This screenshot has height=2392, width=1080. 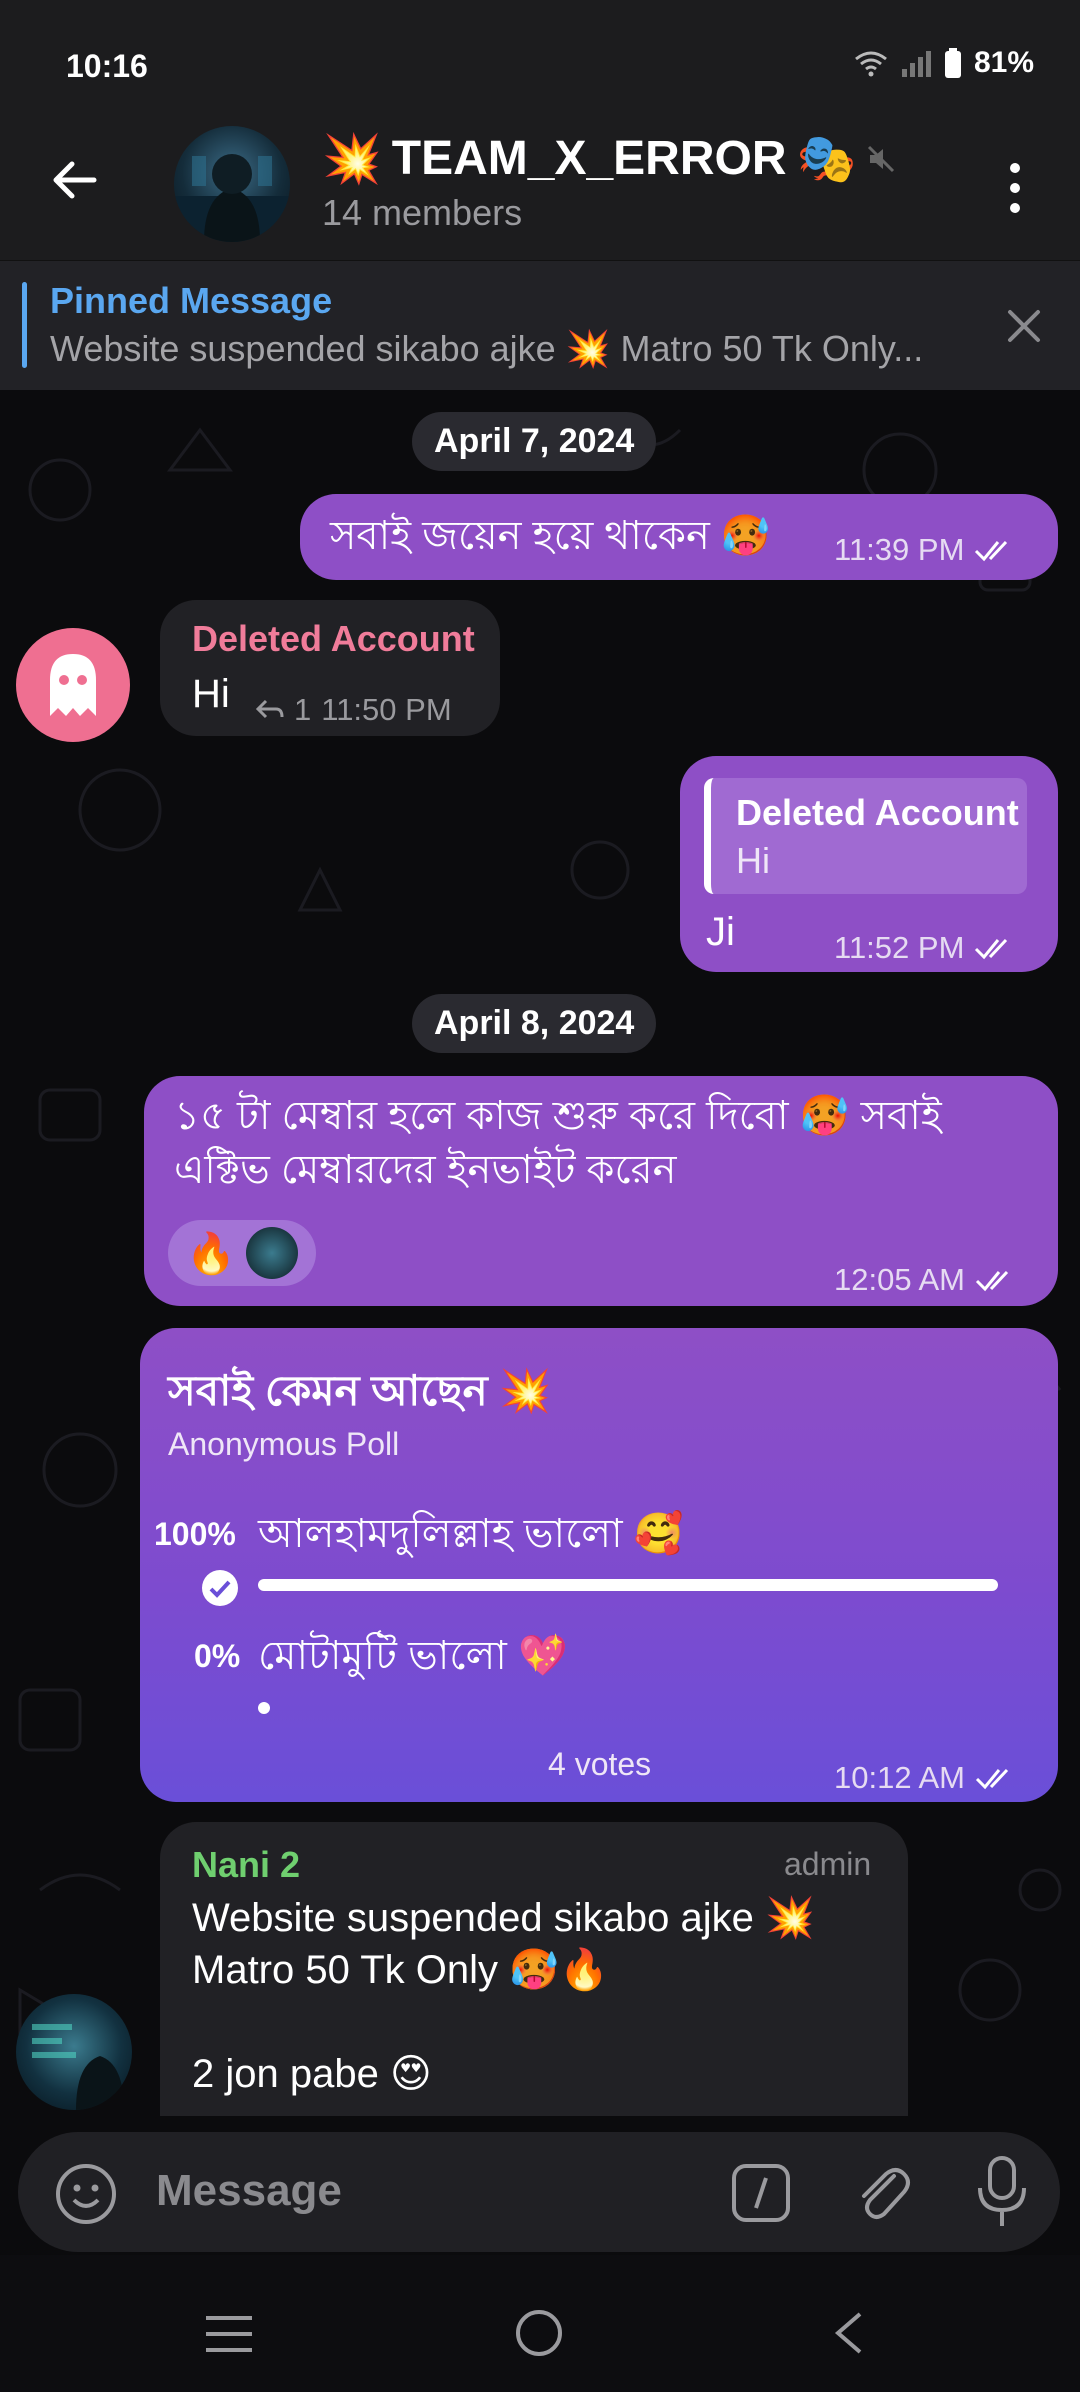 I want to click on sender-name: Nani 2, so click(x=246, y=1865).